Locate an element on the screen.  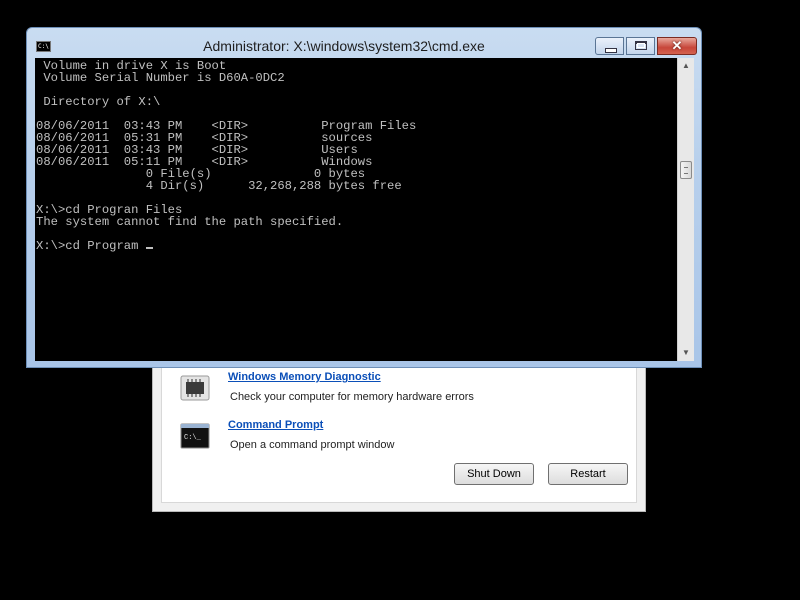
scrollbar-thumb is located at coordinates (686, 170).